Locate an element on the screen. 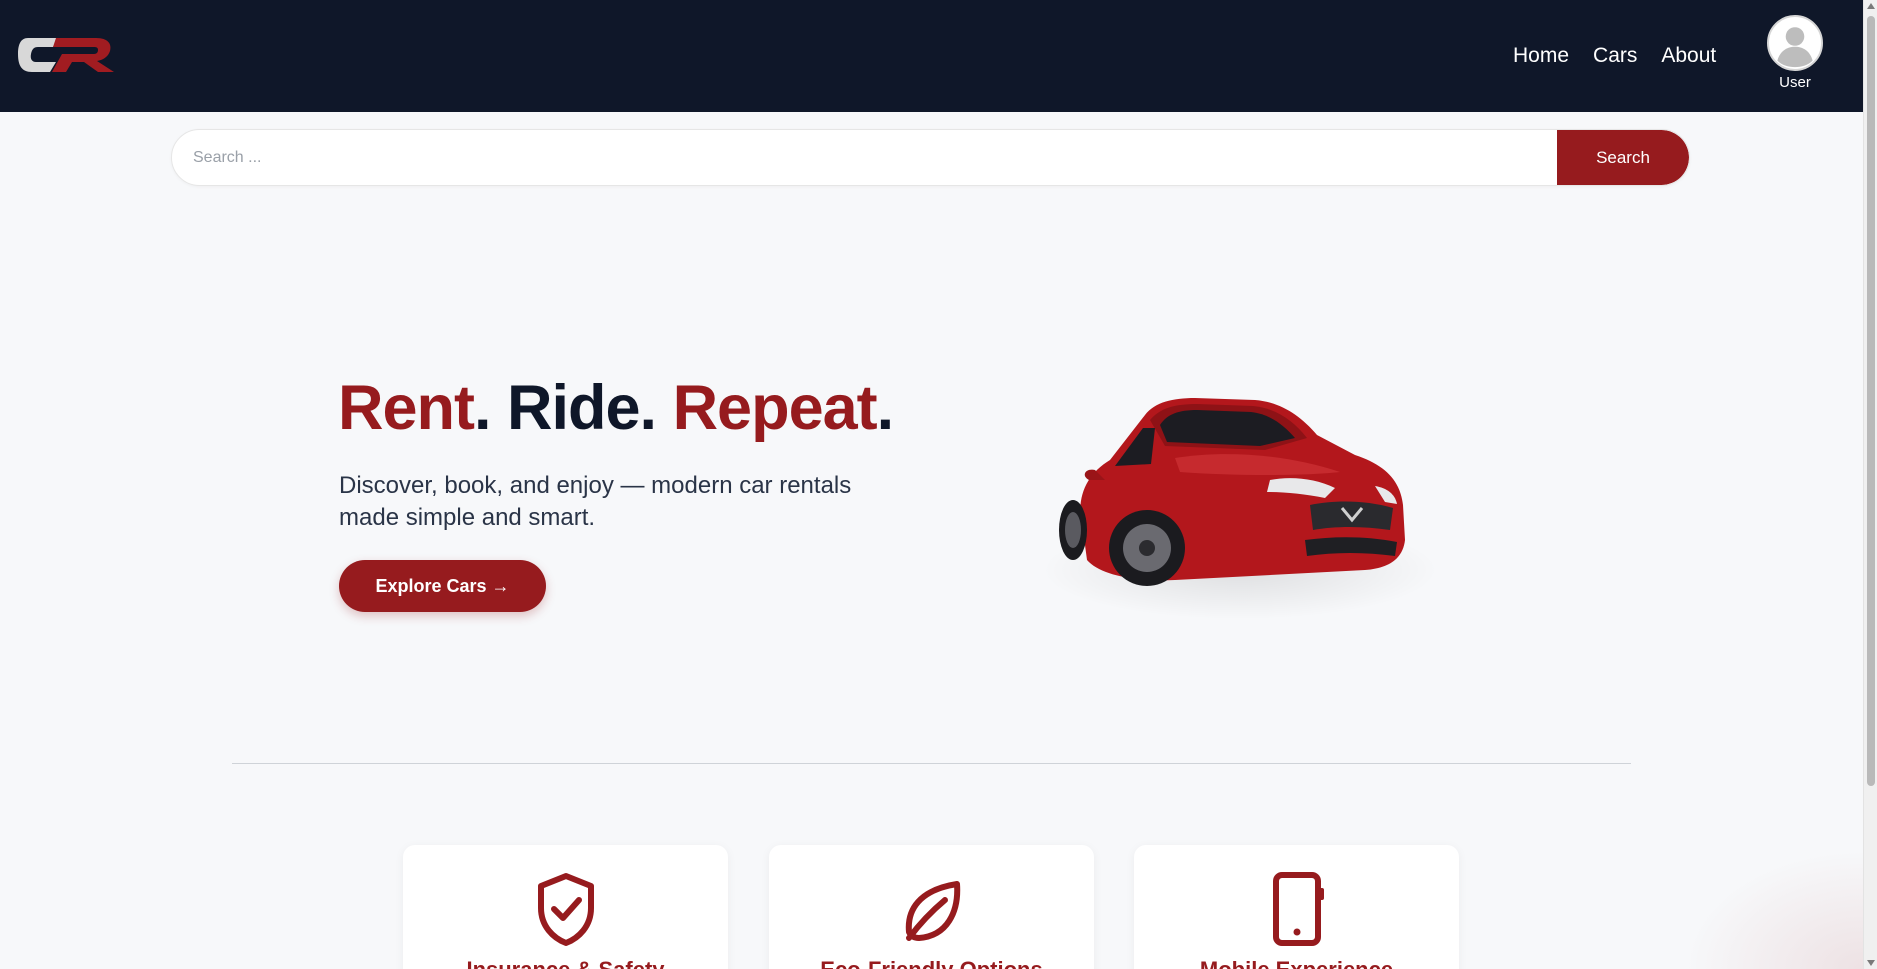 The height and width of the screenshot is (969, 1877). explore-cars-button: Explore Cars → is located at coordinates (442, 586).